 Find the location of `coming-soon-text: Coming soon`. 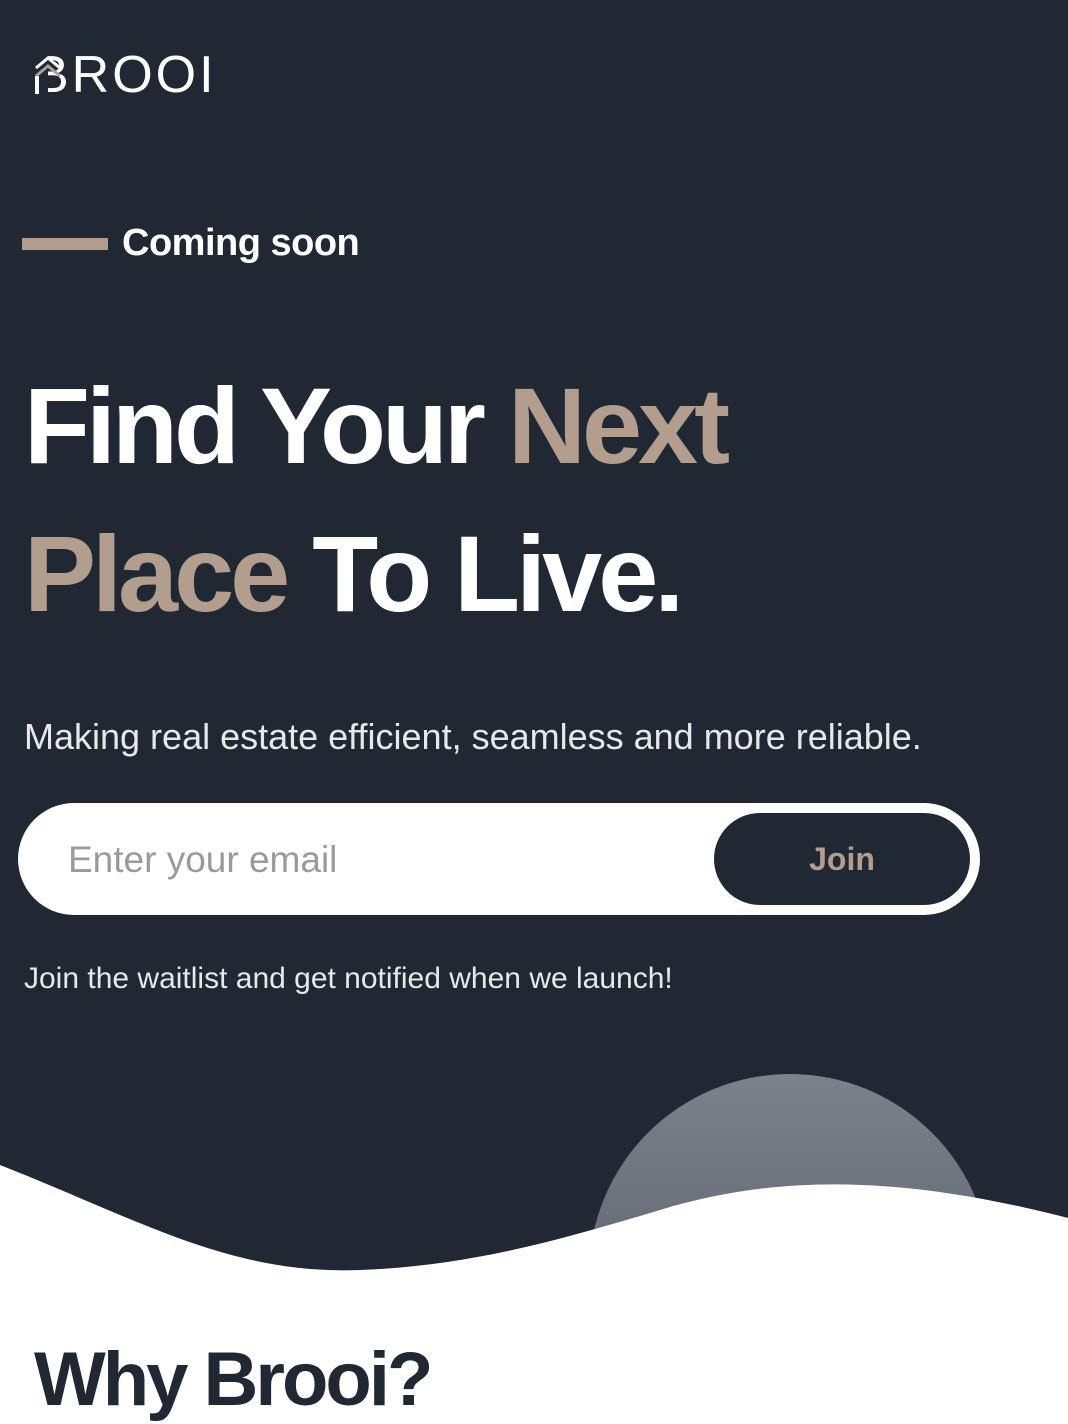

coming-soon-text: Coming soon is located at coordinates (241, 243).